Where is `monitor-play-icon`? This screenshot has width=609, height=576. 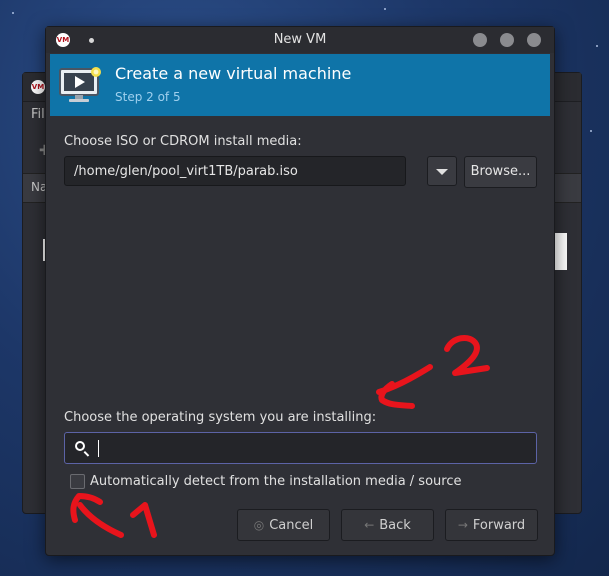
monitor-play-icon is located at coordinates (80, 84).